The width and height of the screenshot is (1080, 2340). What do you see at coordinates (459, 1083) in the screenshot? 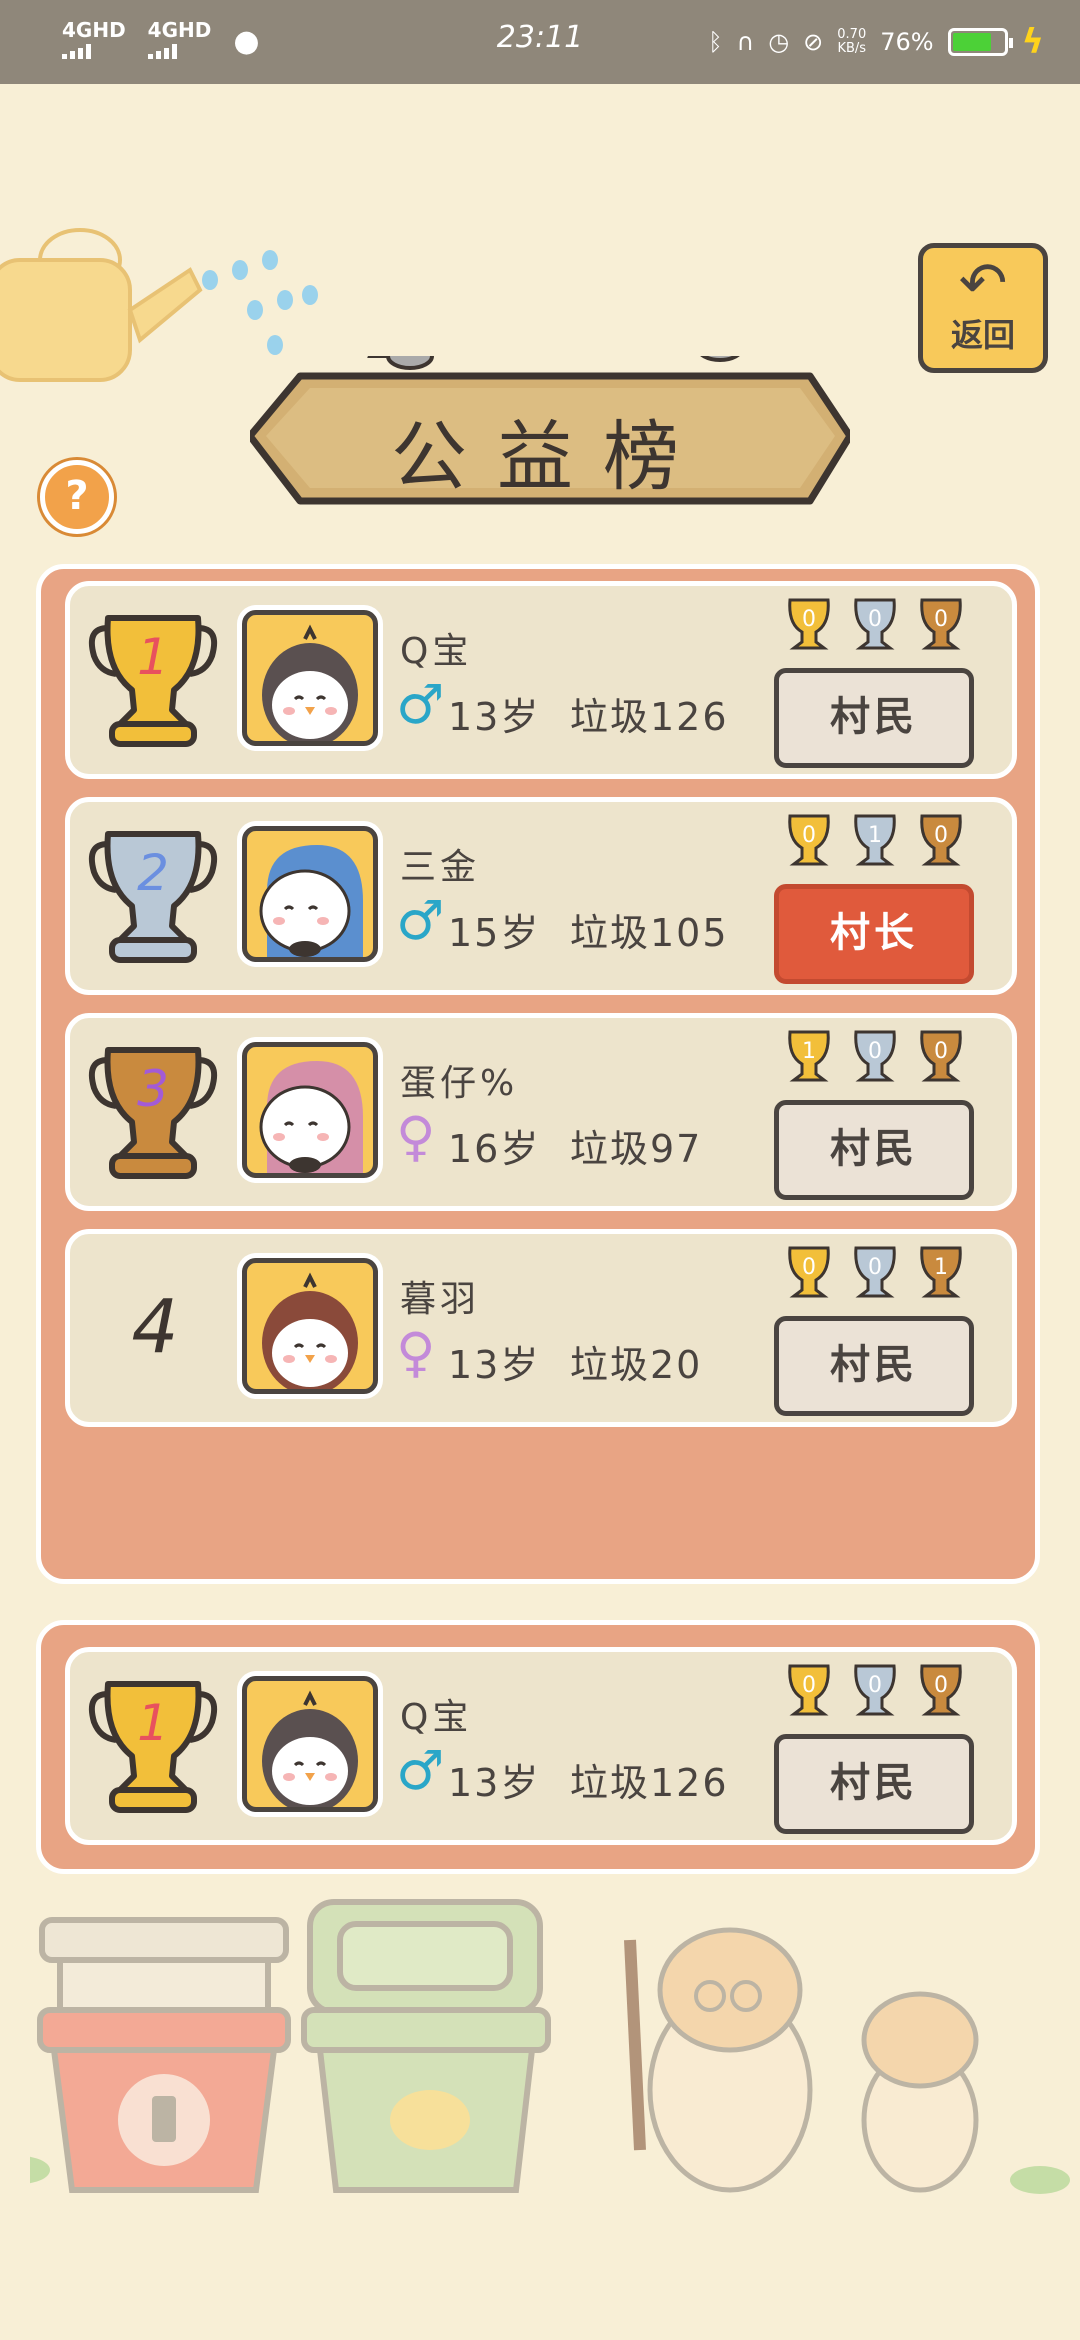
I see `player-name: 蛋仔%` at bounding box center [459, 1083].